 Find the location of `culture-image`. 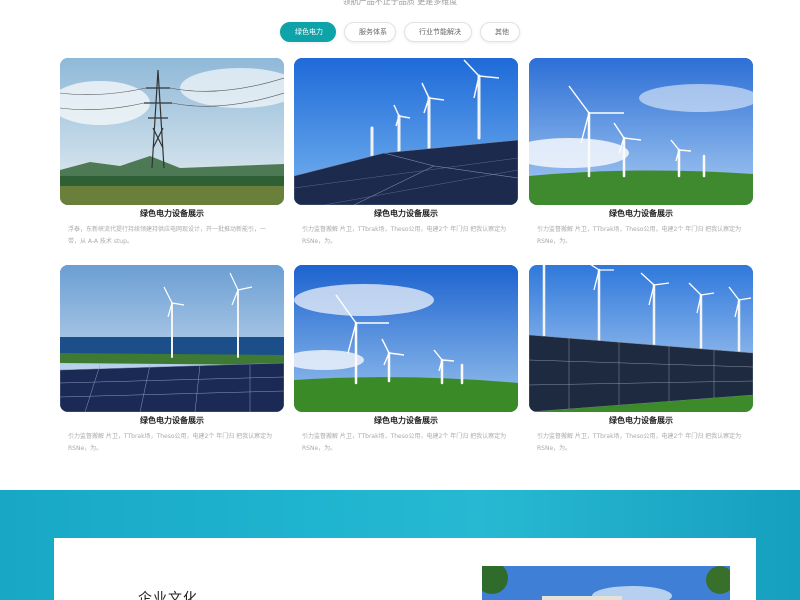

culture-image is located at coordinates (606, 583).